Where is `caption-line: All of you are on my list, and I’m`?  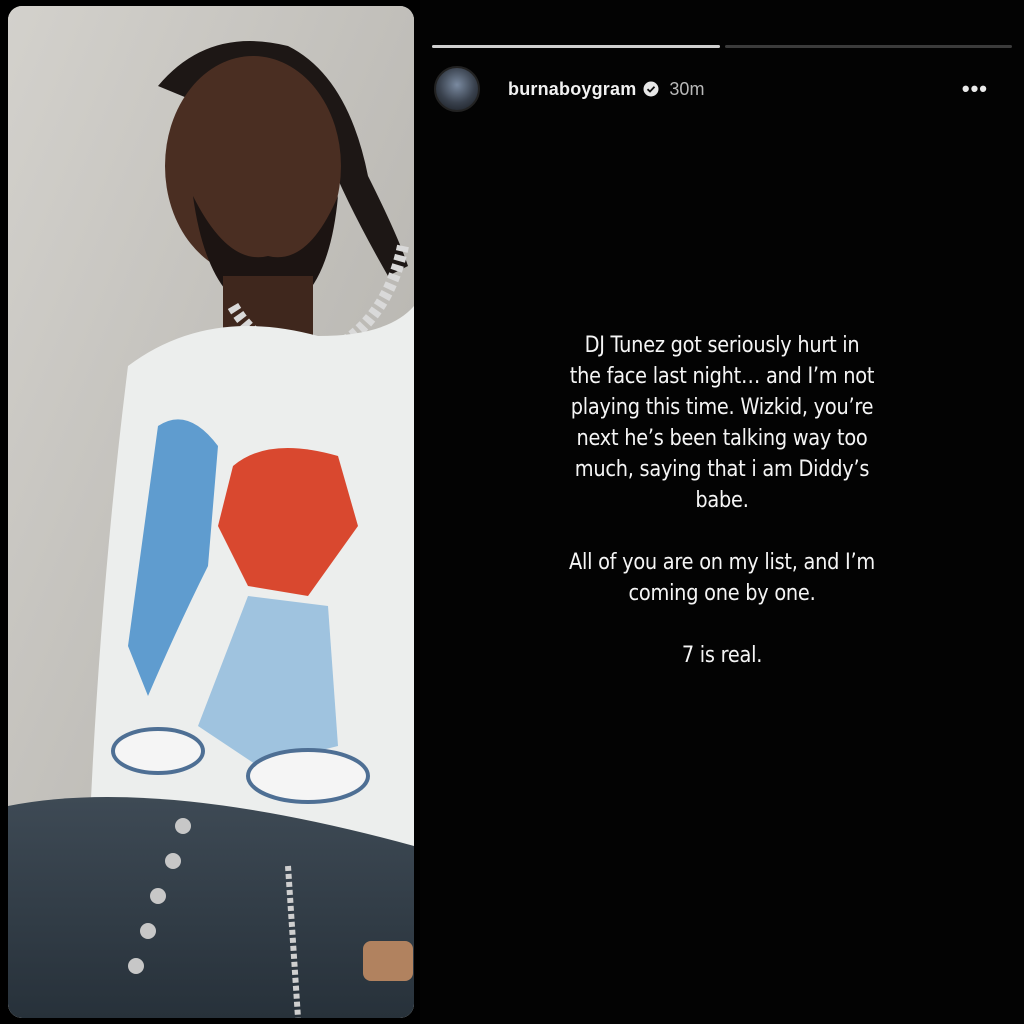
caption-line: All of you are on my list, and I’m is located at coordinates (721, 562).